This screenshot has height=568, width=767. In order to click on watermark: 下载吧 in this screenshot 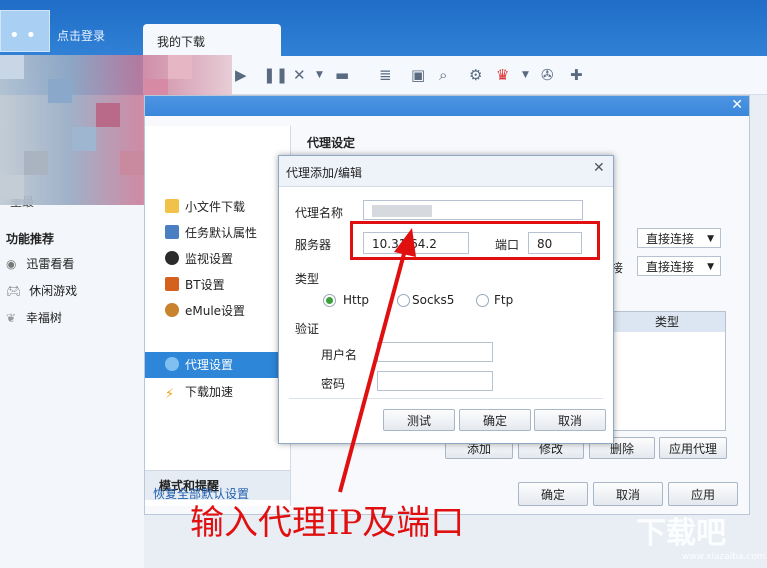, I will do `click(681, 533)`.